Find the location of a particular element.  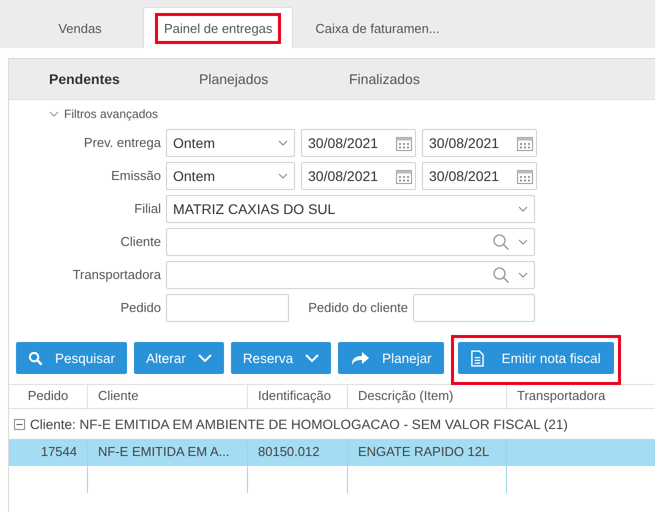

field-label: Prev. entrega is located at coordinates (121, 142).